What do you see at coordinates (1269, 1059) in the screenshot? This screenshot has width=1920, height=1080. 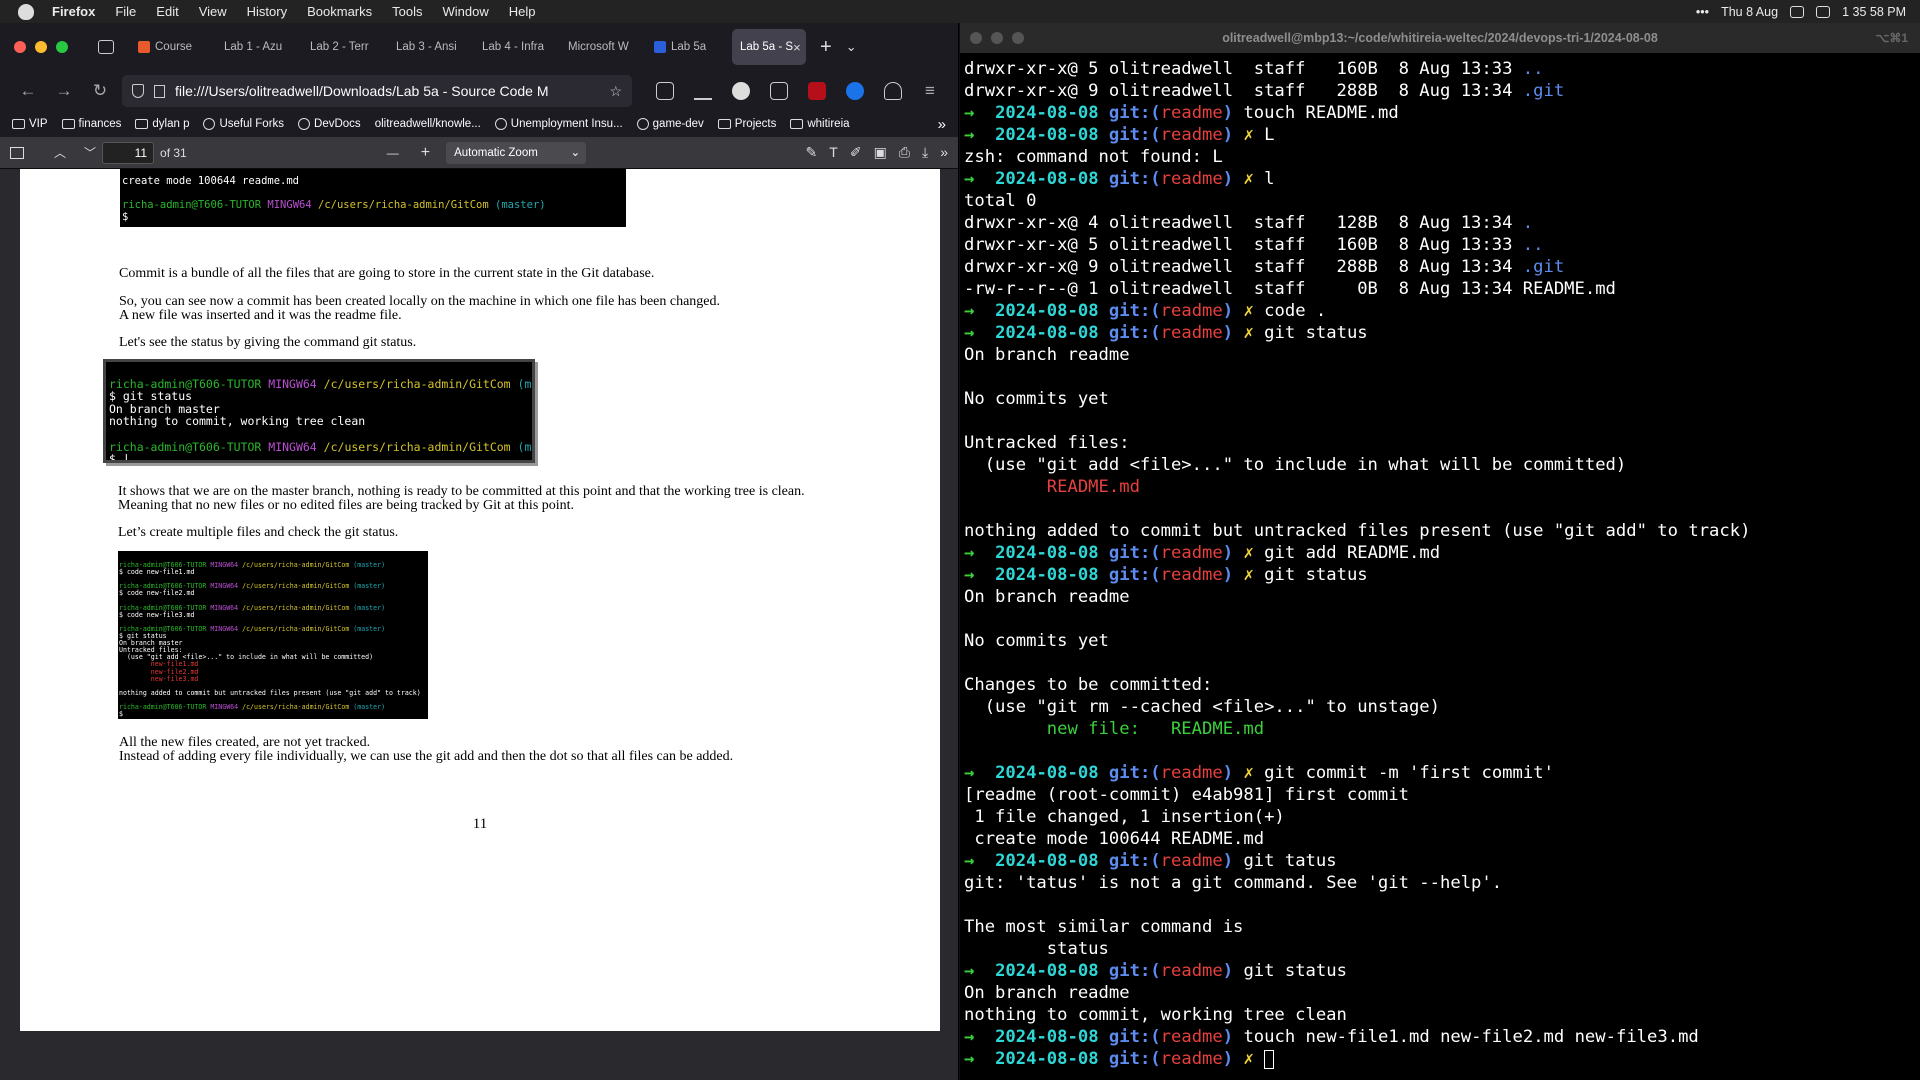 I see `terminal-cursor` at bounding box center [1269, 1059].